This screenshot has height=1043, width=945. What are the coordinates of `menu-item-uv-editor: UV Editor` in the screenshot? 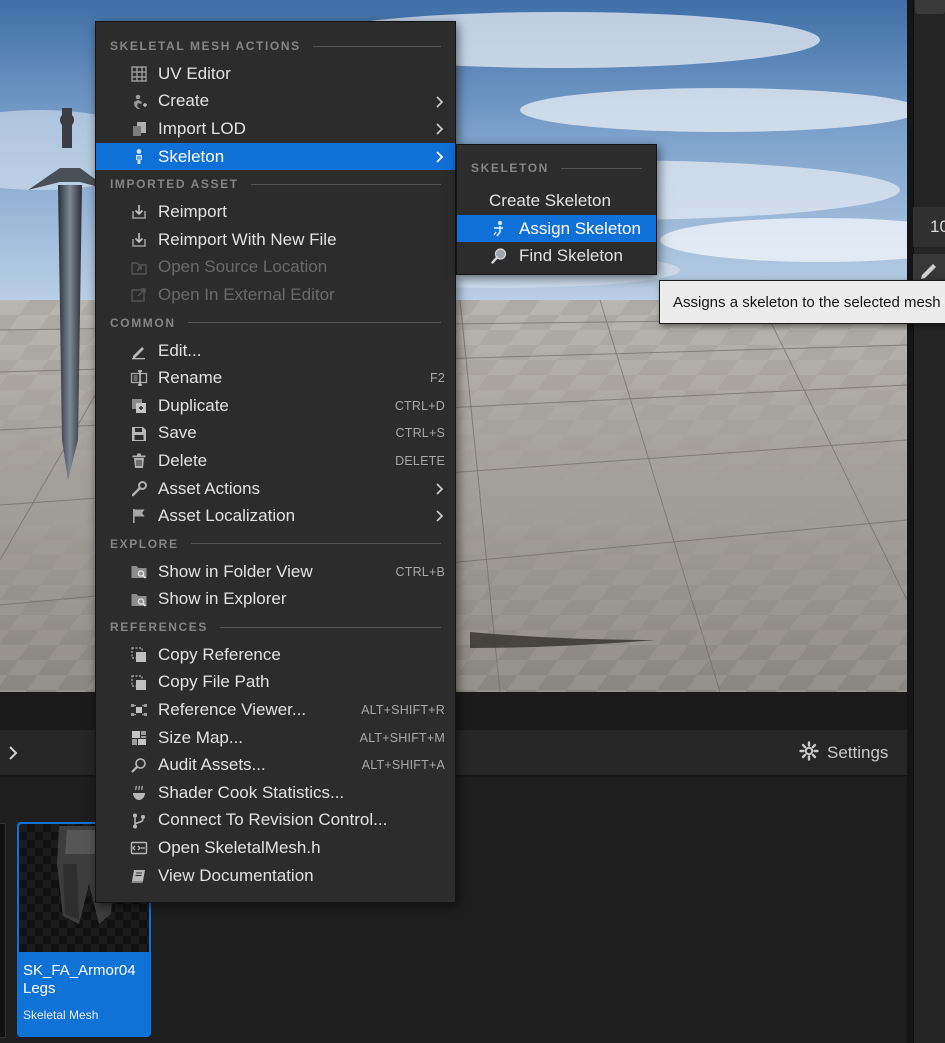 It's located at (275, 74).